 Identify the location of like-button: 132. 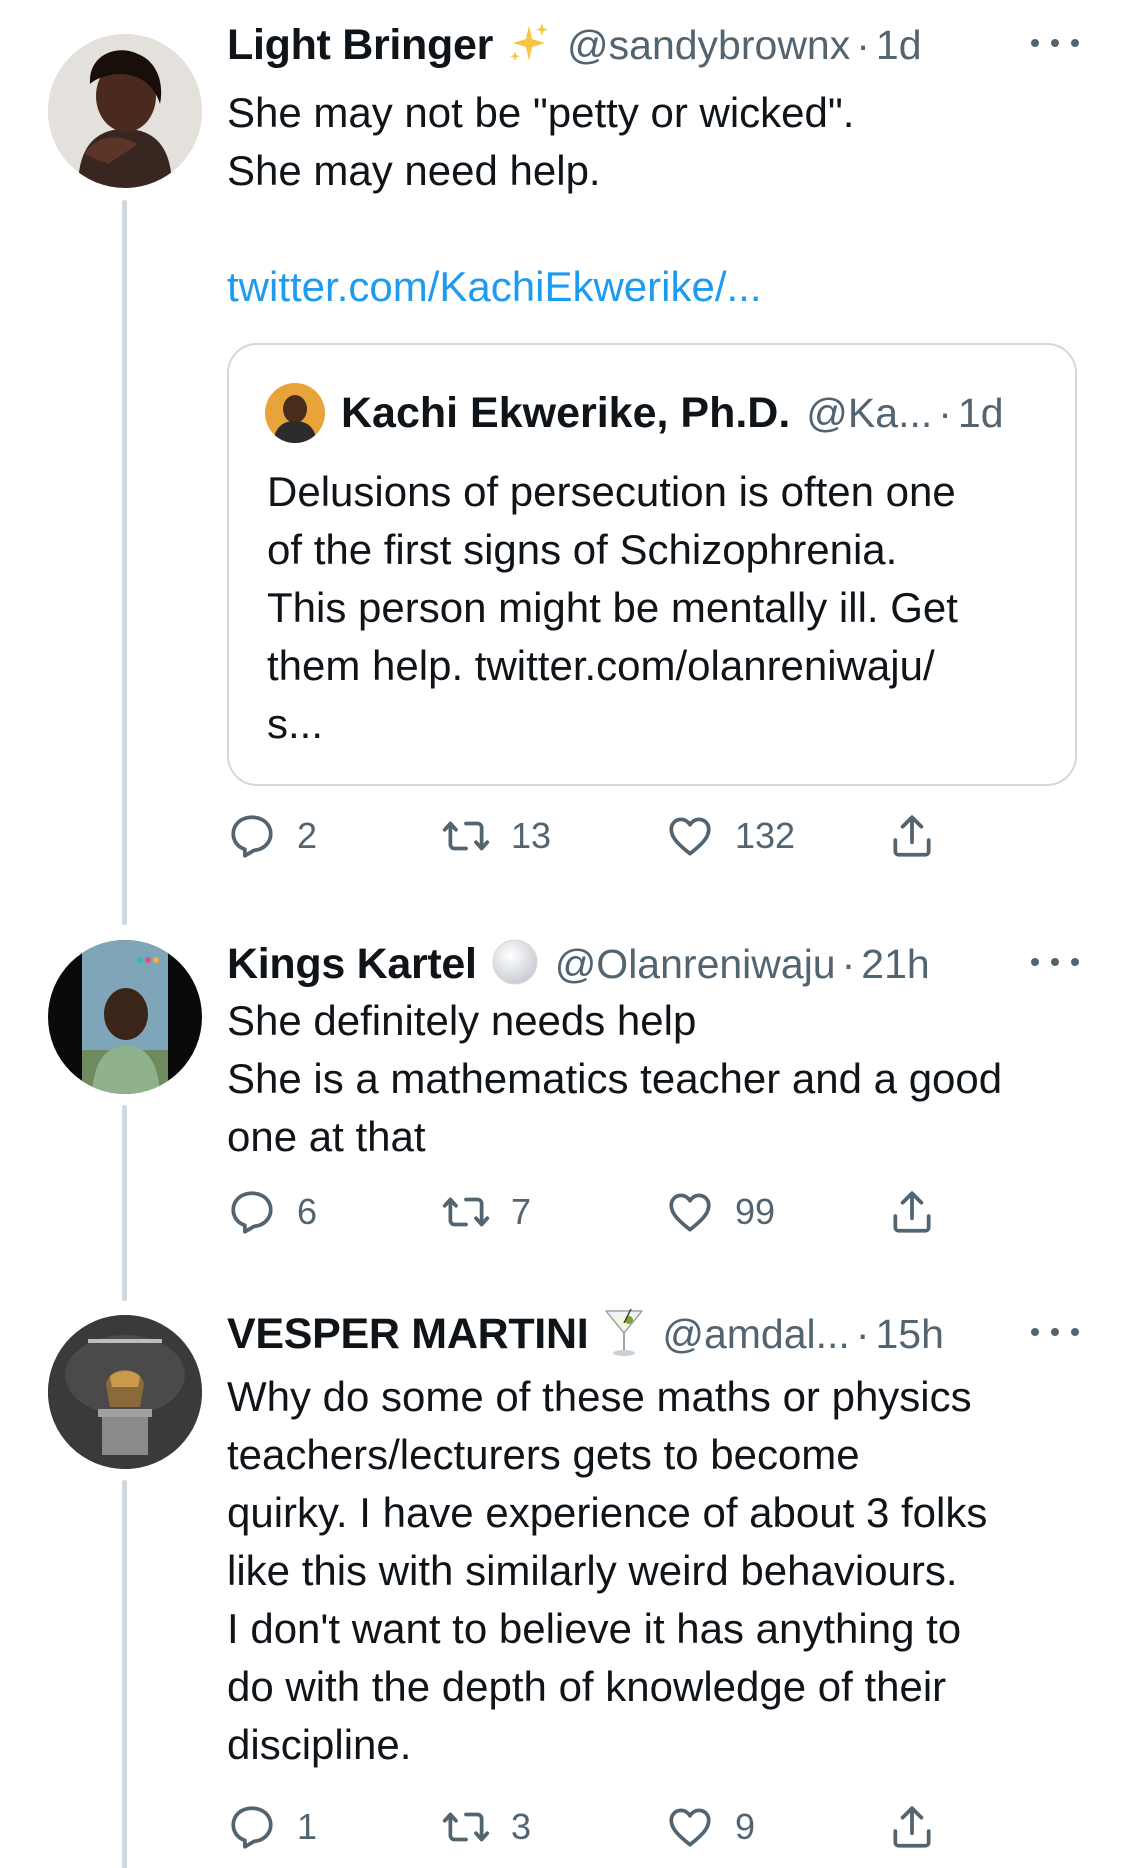
(730, 836).